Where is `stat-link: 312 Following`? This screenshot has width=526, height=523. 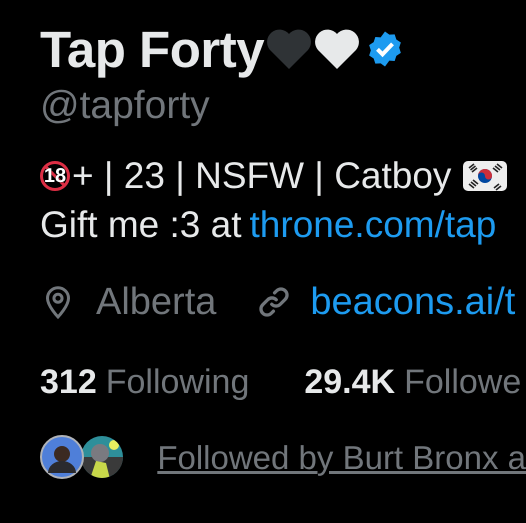
stat-link: 312 Following is located at coordinates (145, 382).